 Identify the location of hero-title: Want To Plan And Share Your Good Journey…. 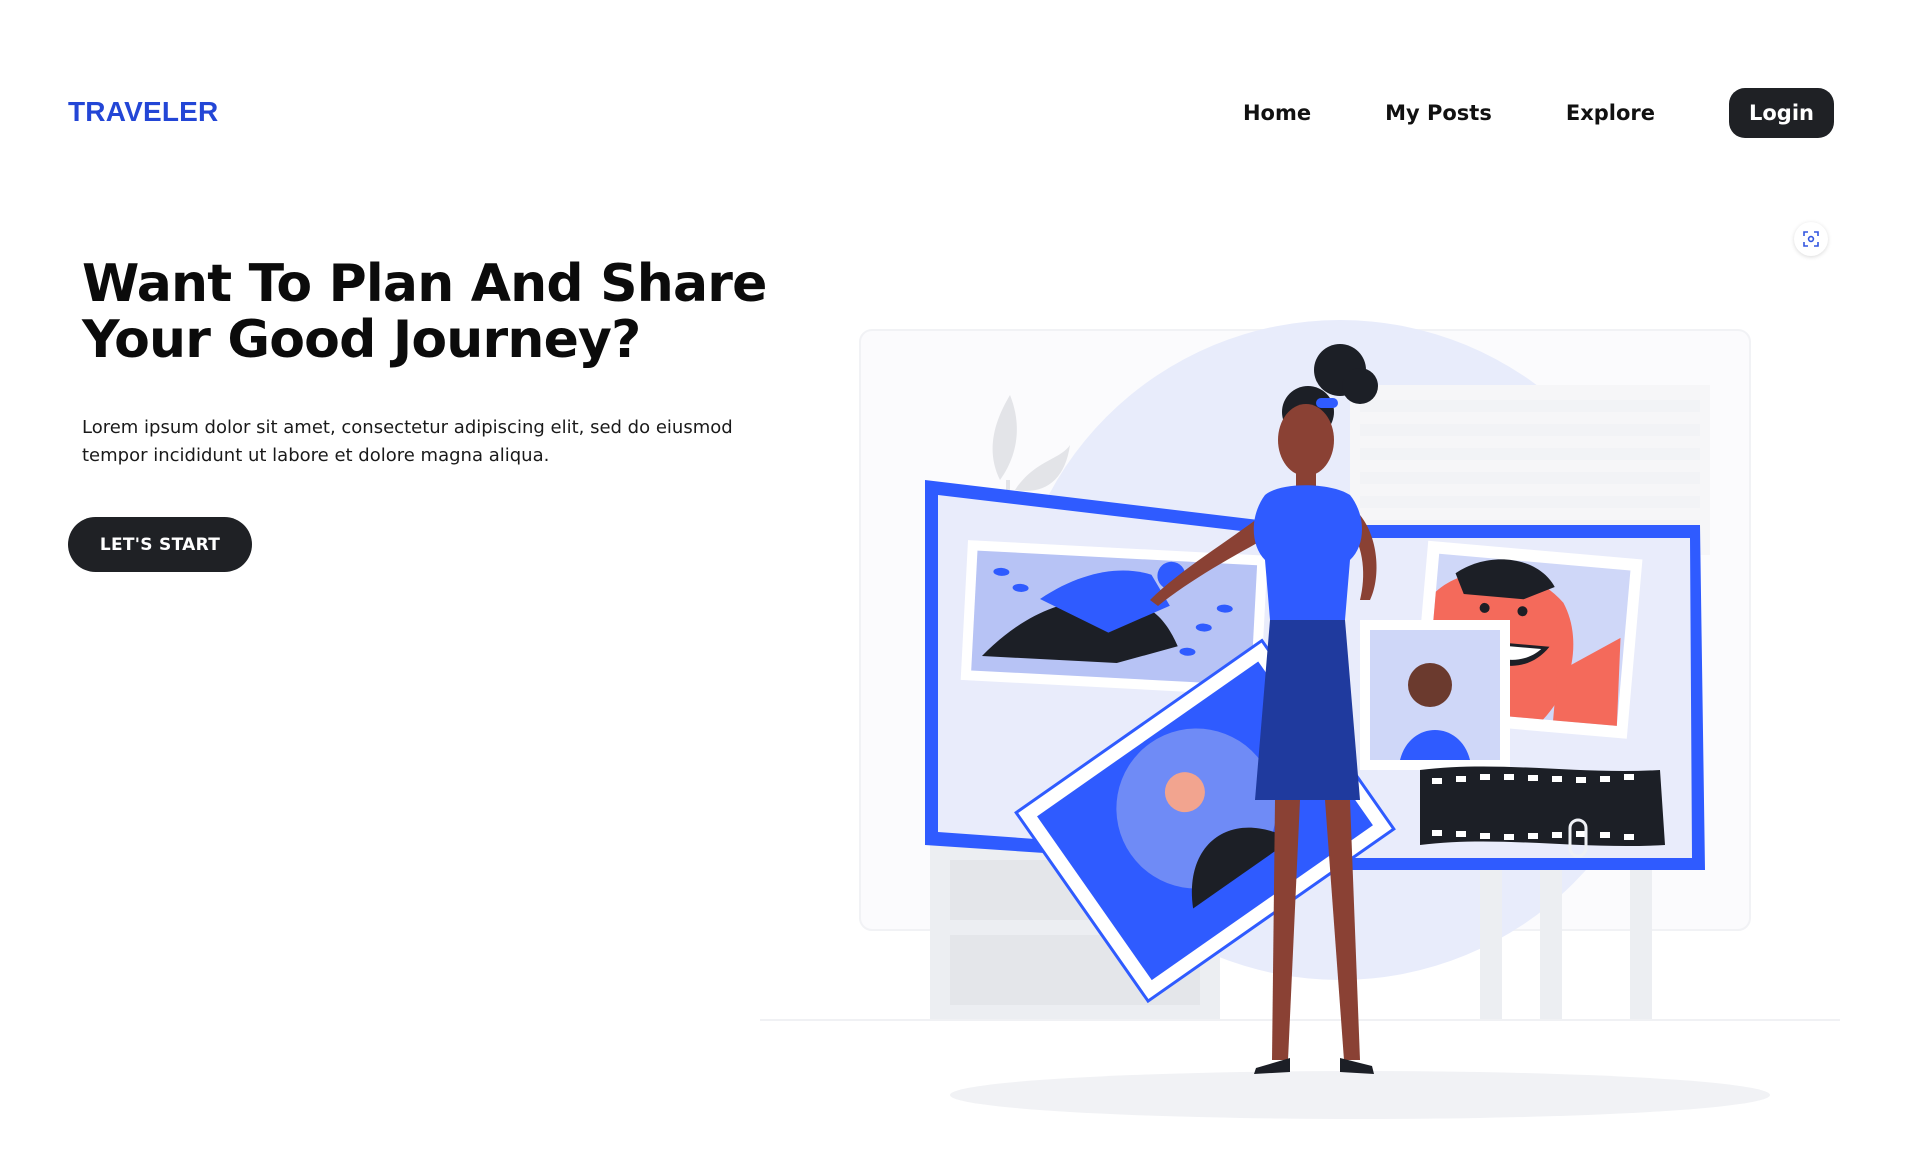
(442, 312).